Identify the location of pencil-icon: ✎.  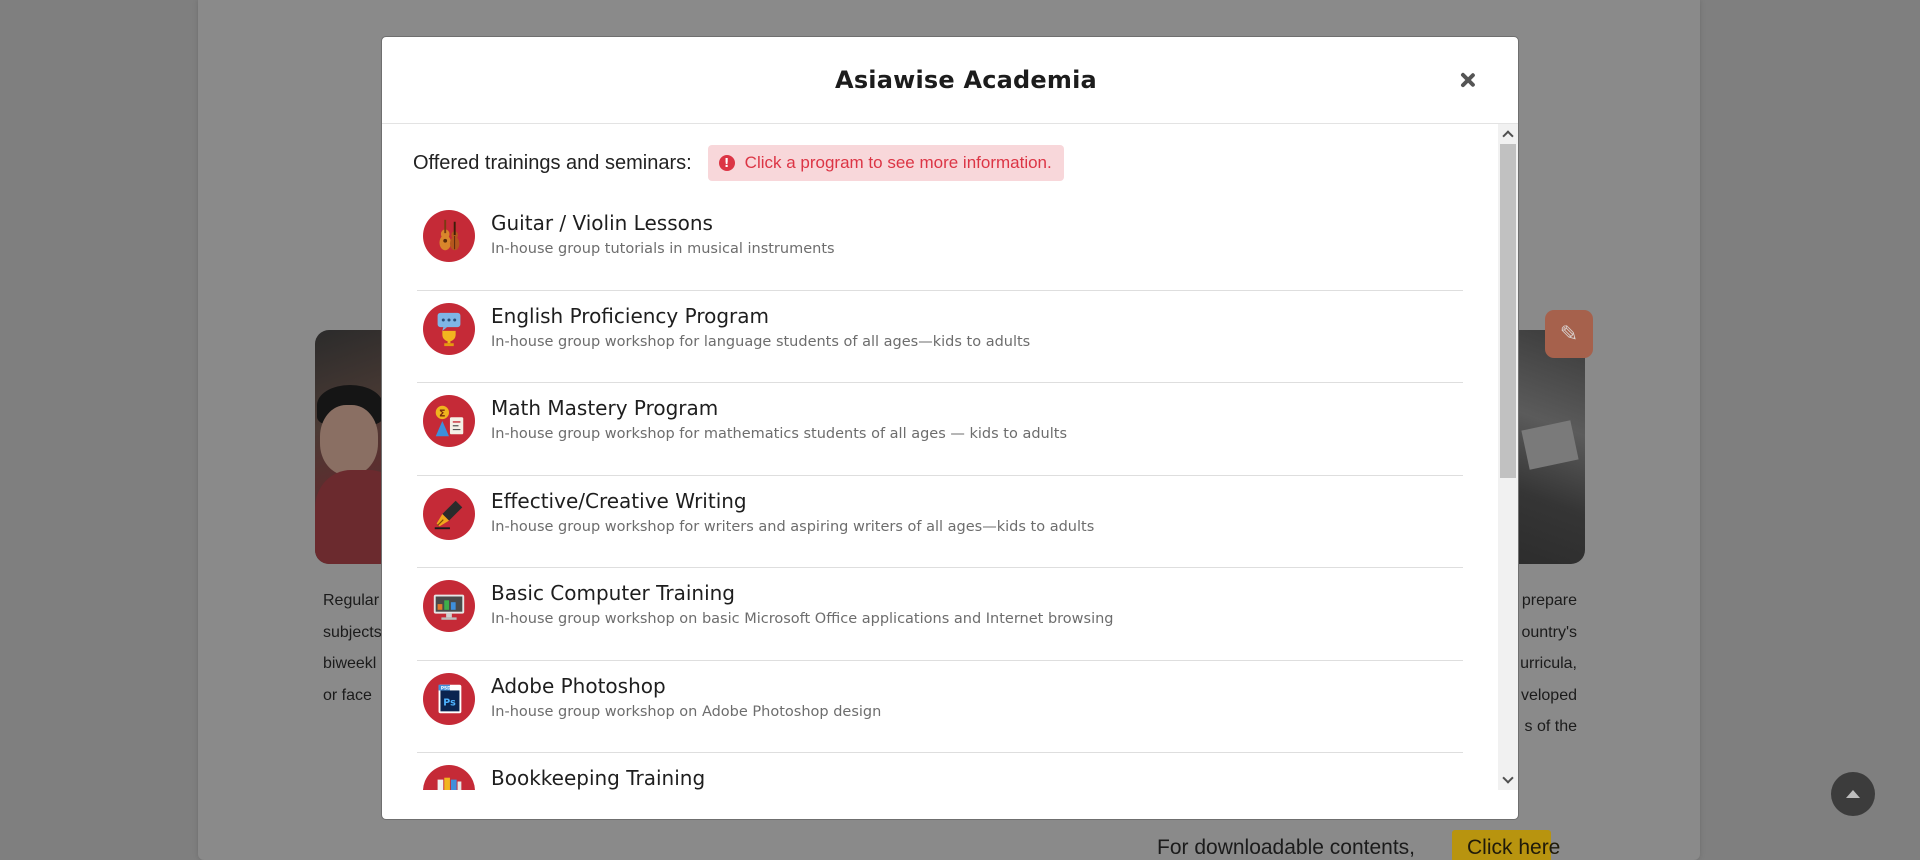
(1569, 333).